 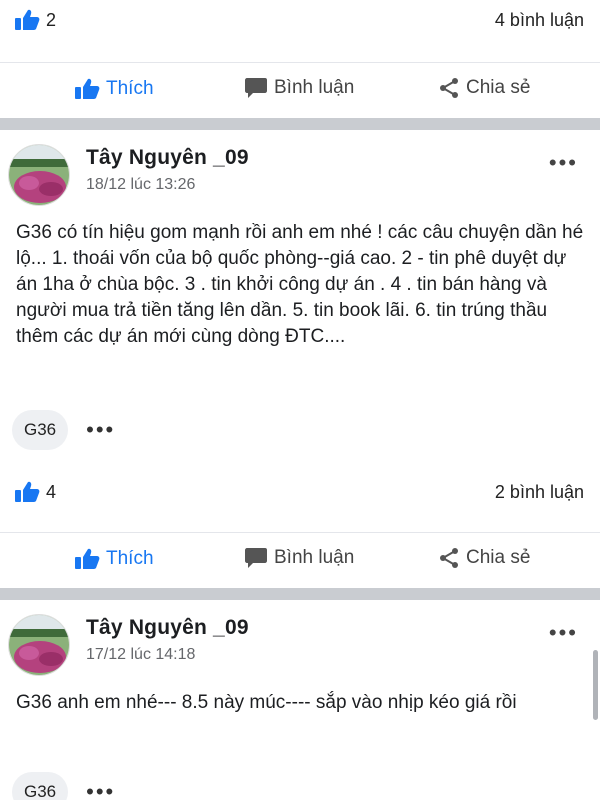 I want to click on reaction-summary: 2 4 bình luận, so click(x=300, y=20).